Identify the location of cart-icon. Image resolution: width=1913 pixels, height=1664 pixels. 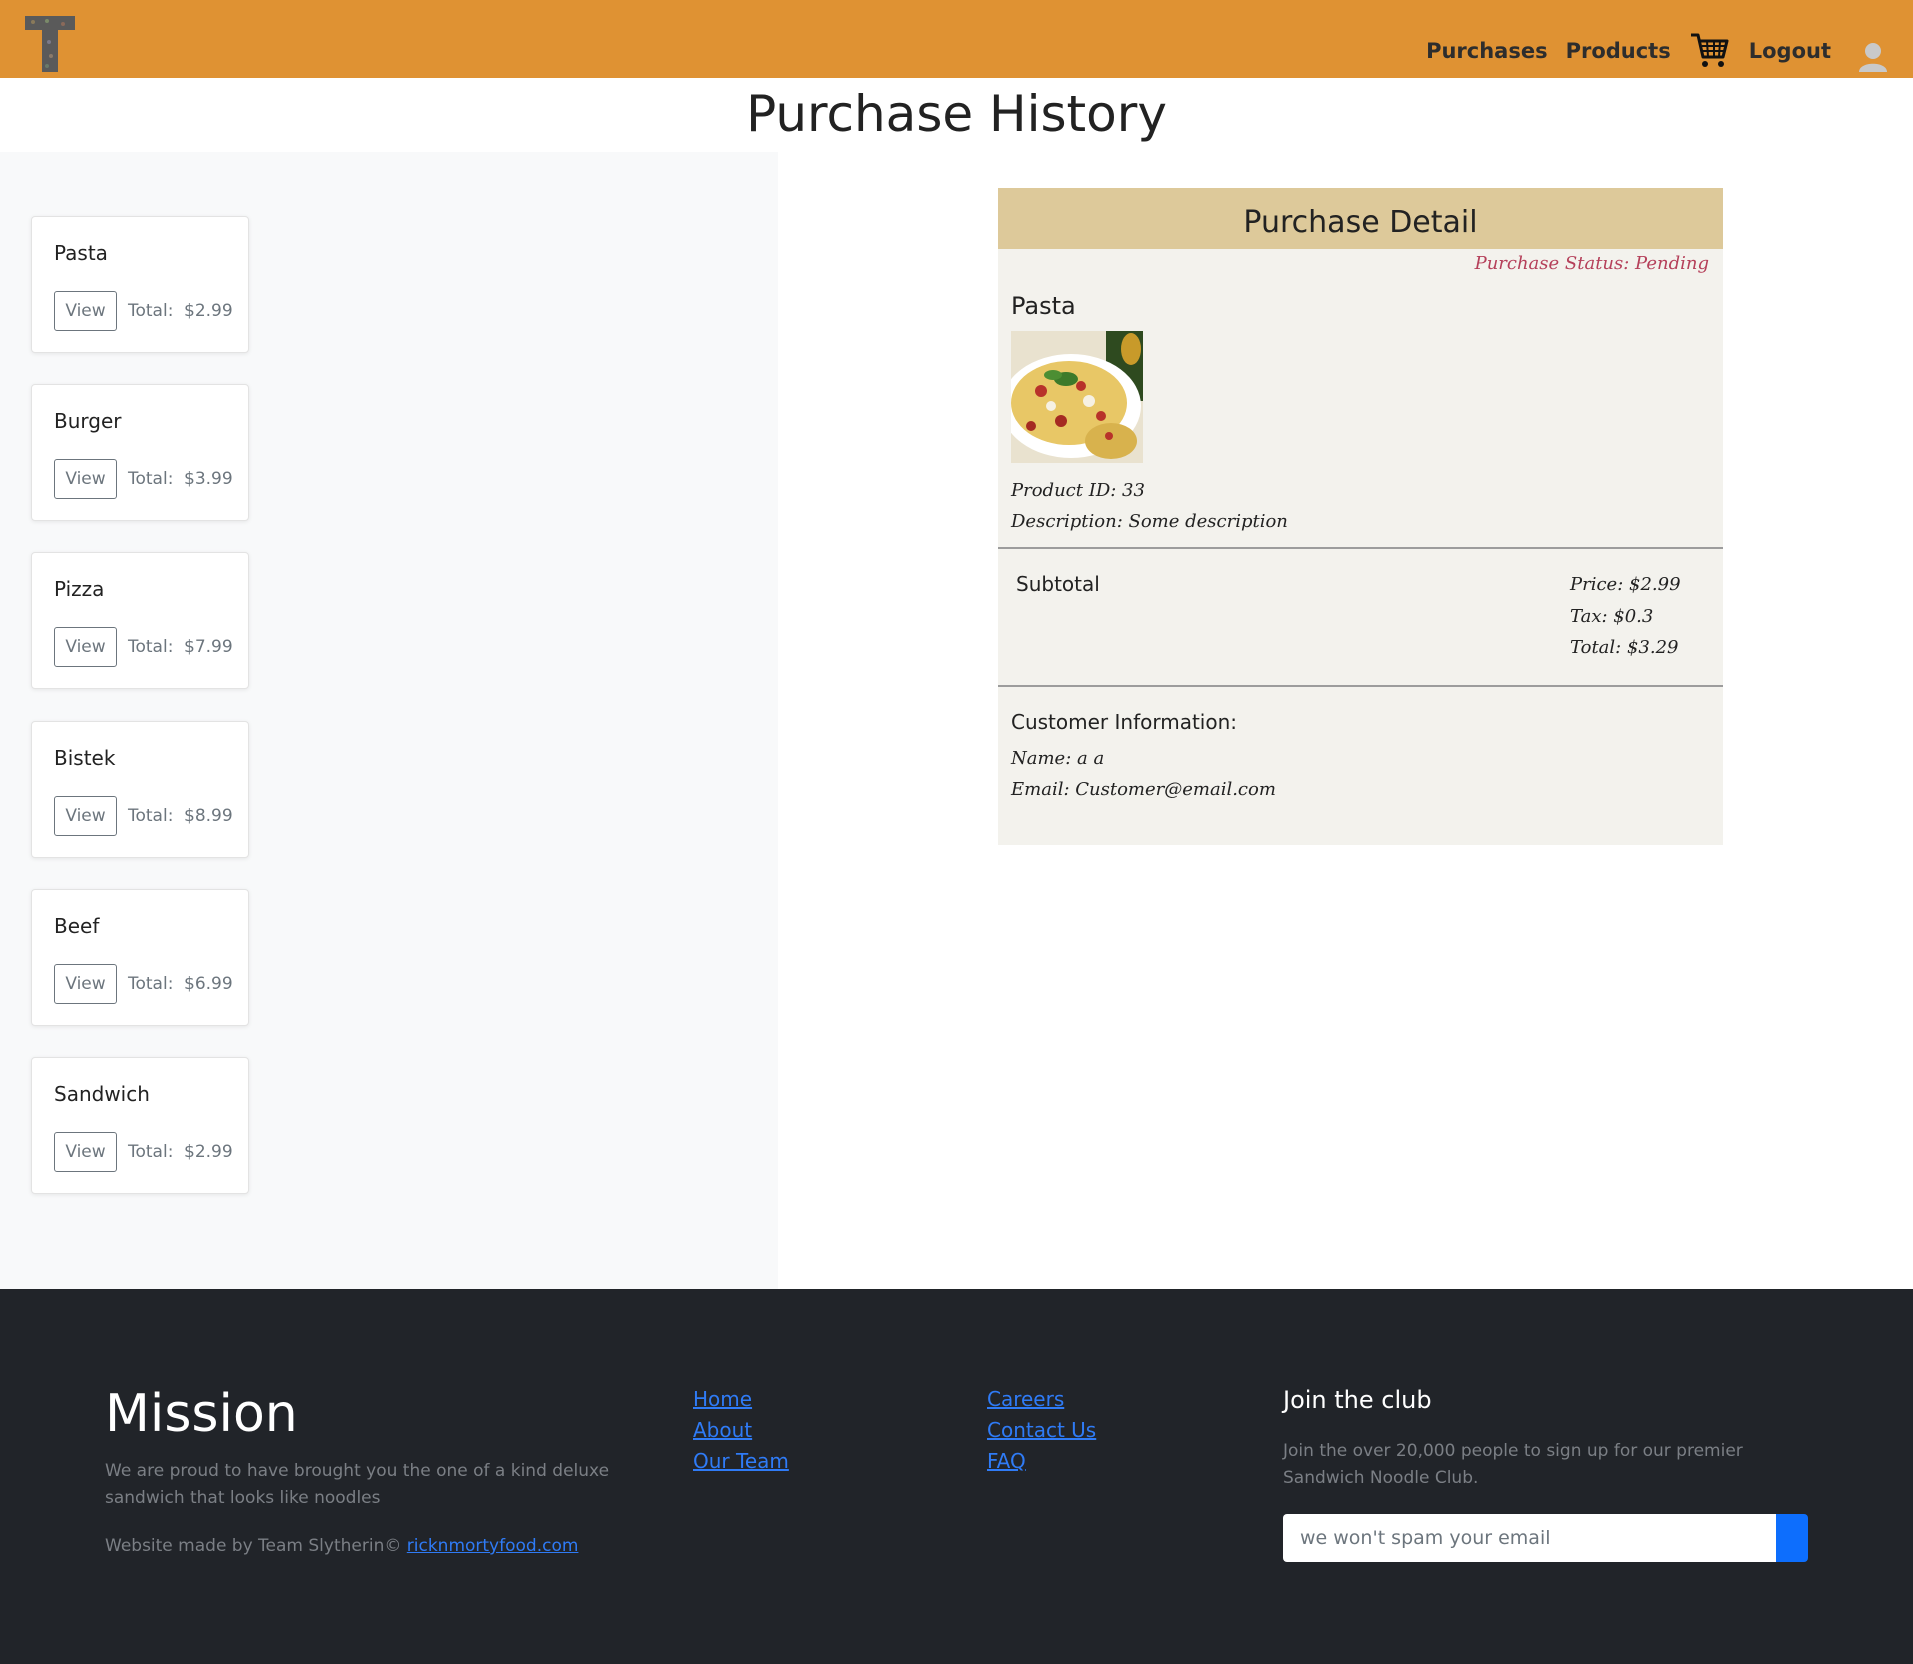
(1709, 50).